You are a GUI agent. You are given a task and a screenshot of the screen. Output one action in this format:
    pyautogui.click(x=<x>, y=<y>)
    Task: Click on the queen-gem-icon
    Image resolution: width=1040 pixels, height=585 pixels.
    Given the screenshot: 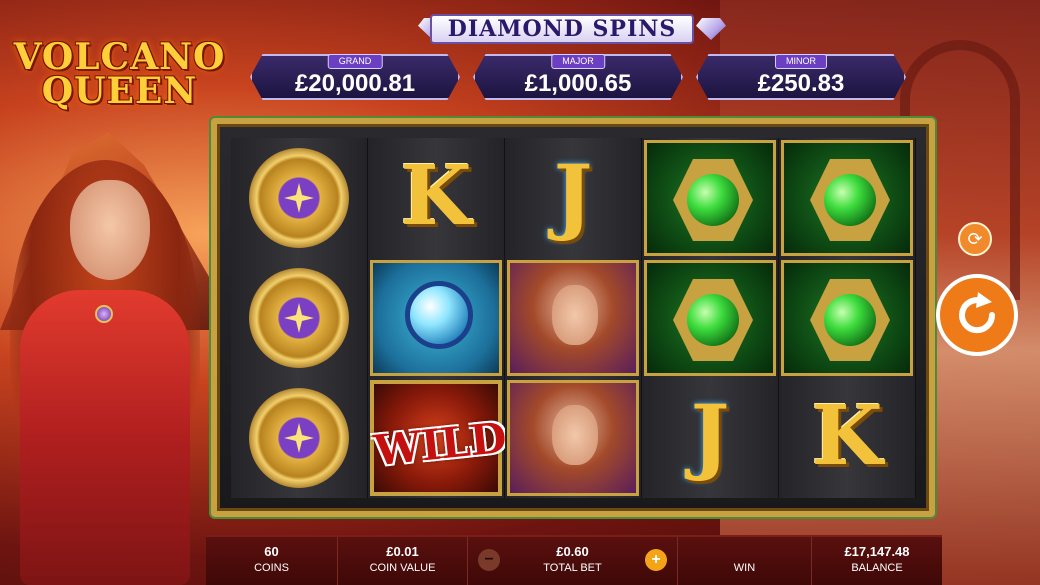 What is the action you would take?
    pyautogui.click(x=104, y=314)
    